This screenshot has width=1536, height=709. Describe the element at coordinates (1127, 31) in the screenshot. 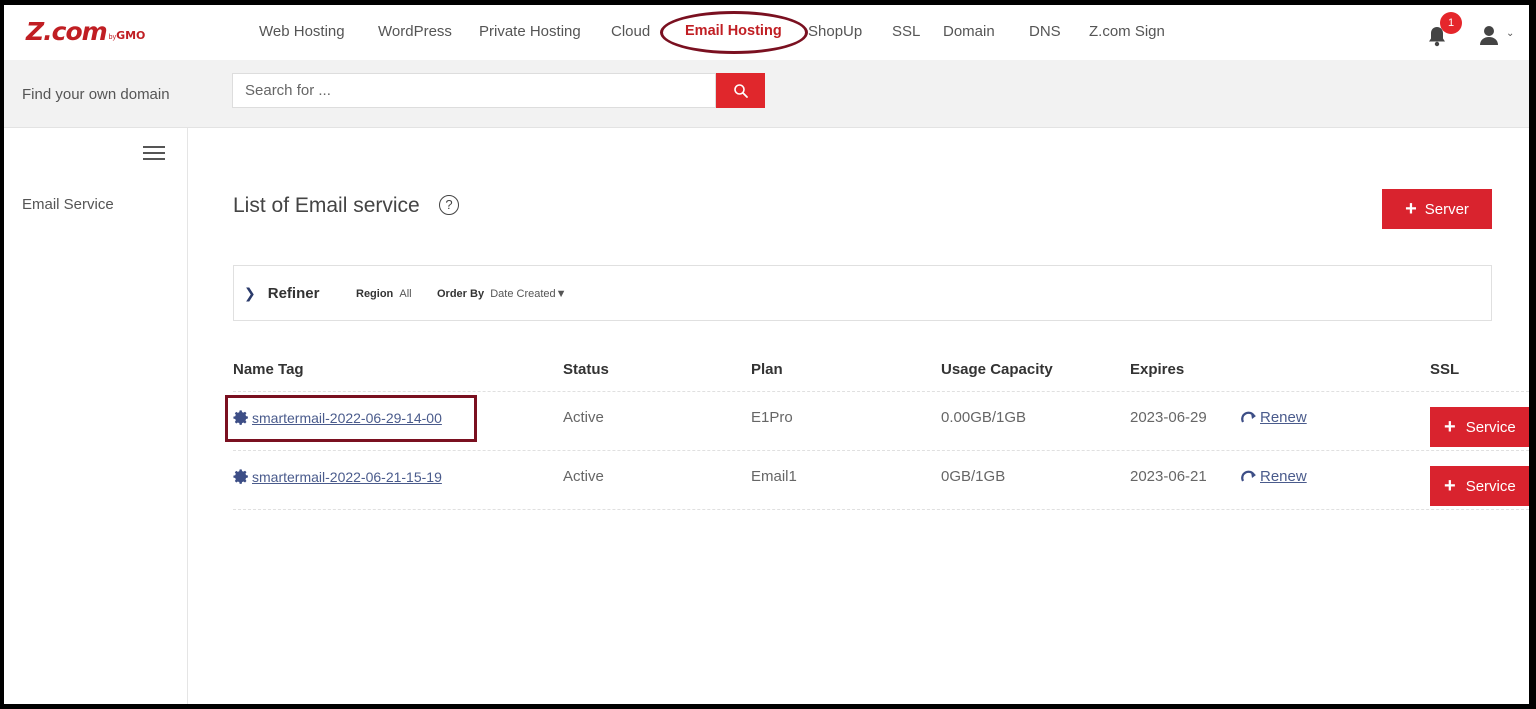

I see `nav-zcom-sign: Z.com Sign` at that location.